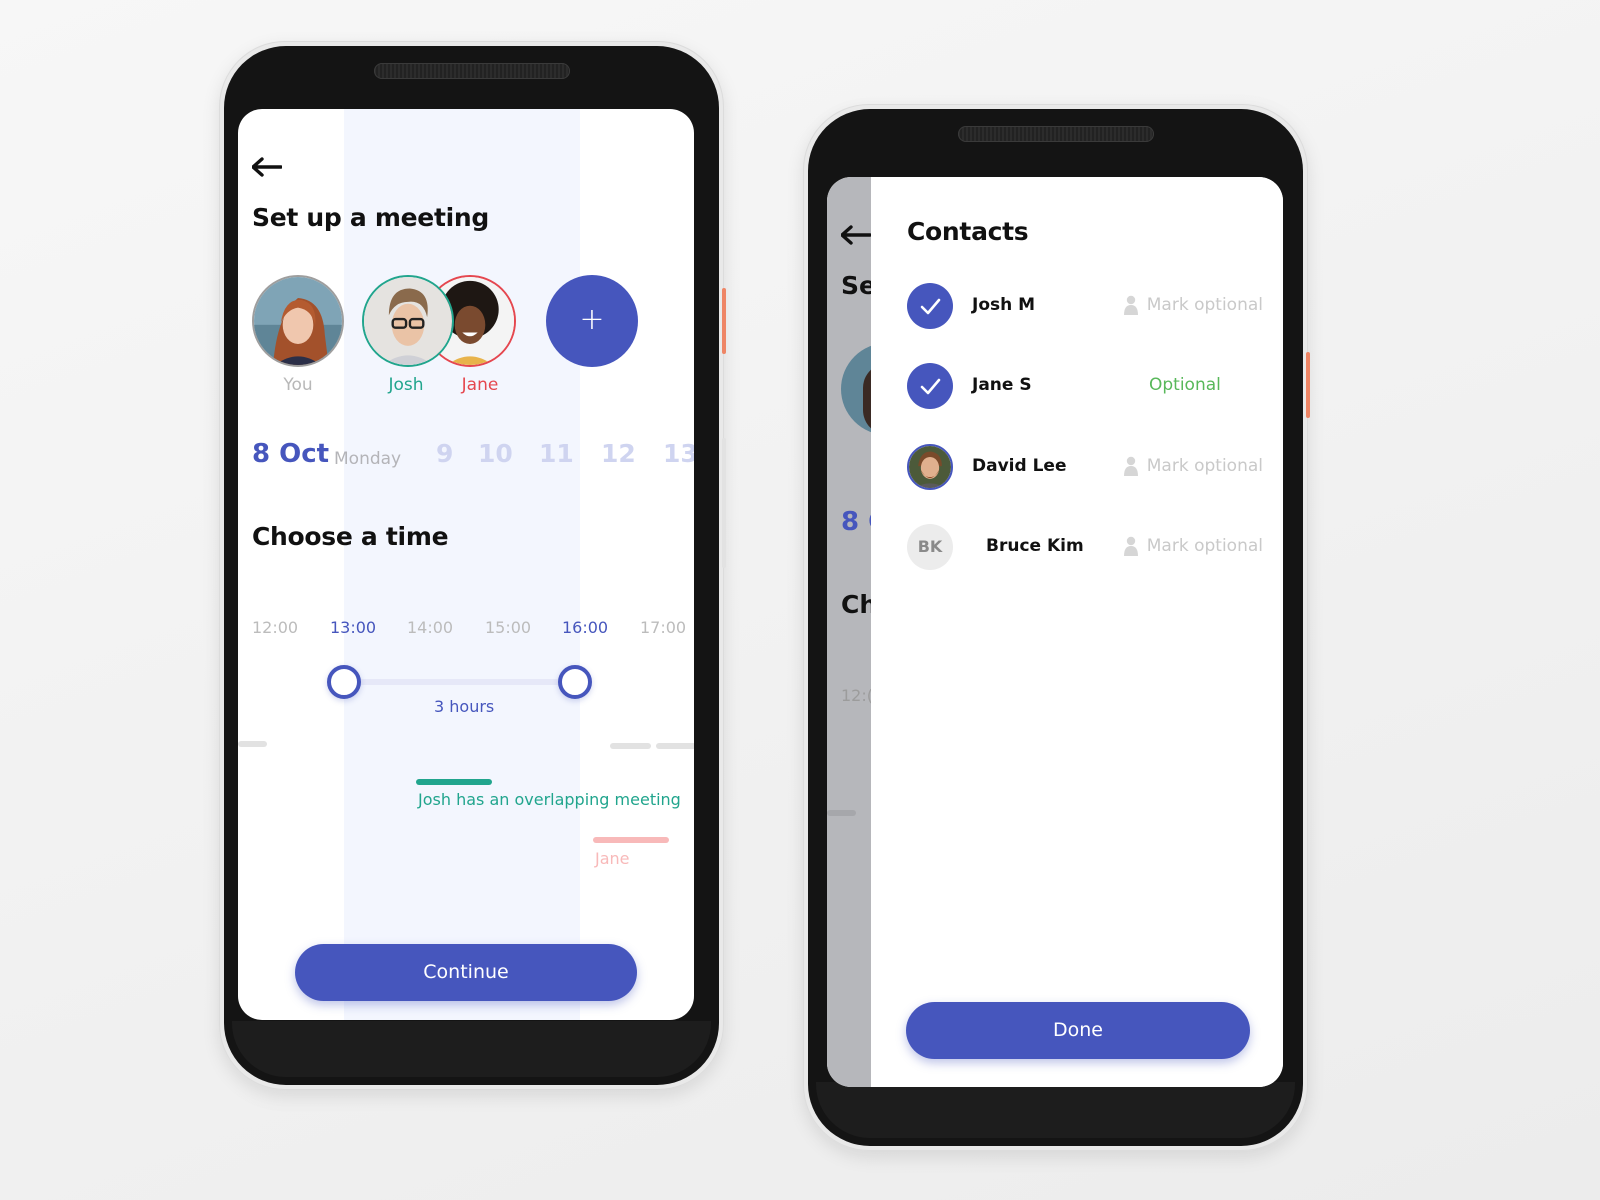 The image size is (1600, 1200). I want to click on add-participant-button: +, so click(592, 321).